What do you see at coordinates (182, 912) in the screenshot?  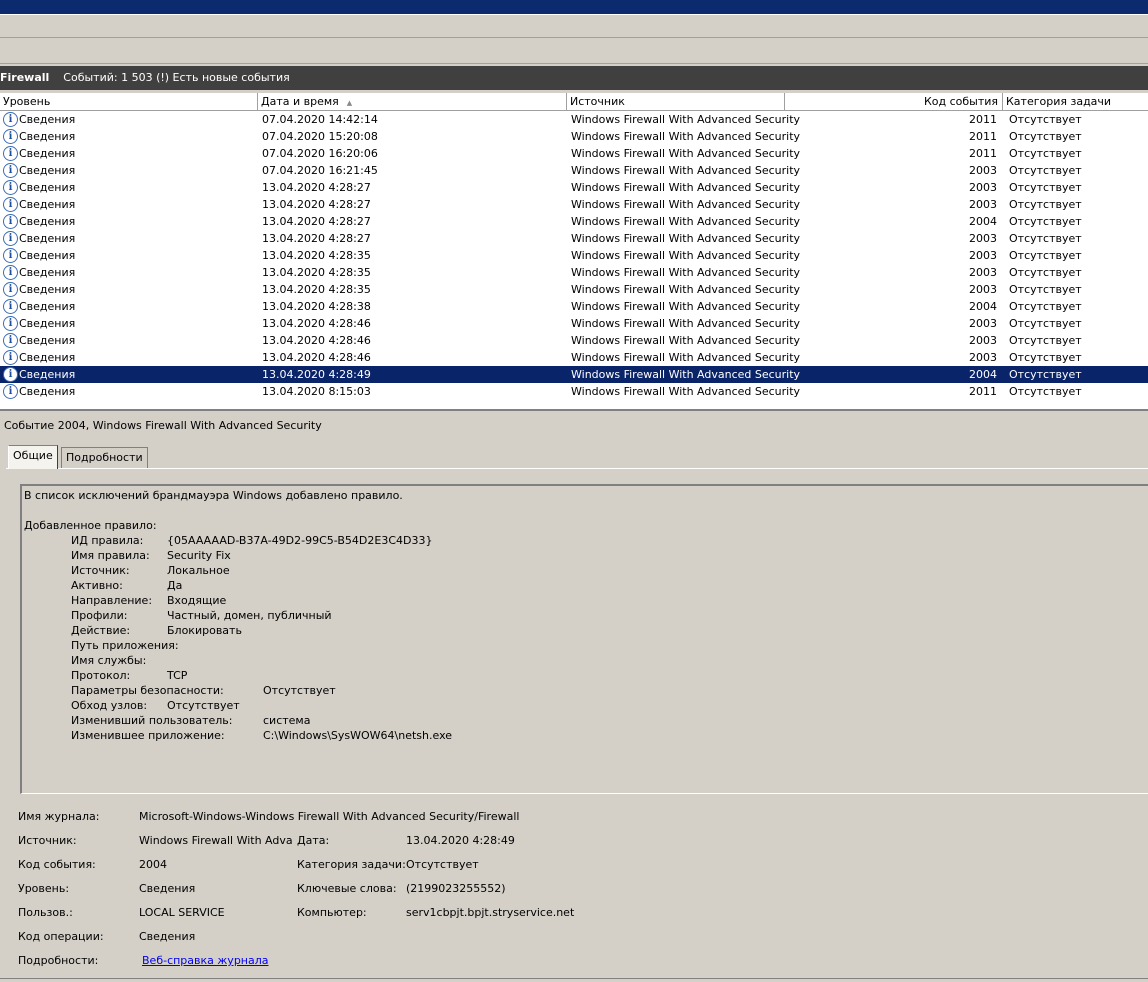 I see `user-value: LOCAL SERVICE` at bounding box center [182, 912].